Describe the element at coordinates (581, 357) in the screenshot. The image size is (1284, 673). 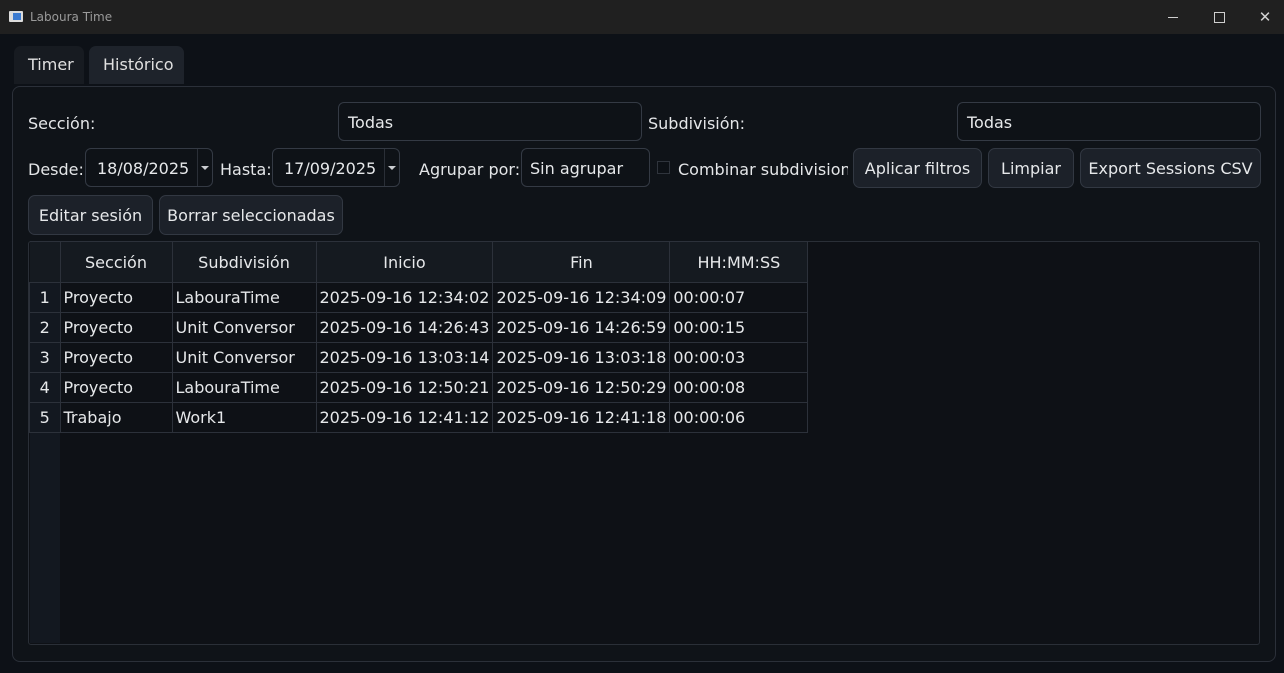
I see `cell-fin: 2025-09-16 13:03:18` at that location.